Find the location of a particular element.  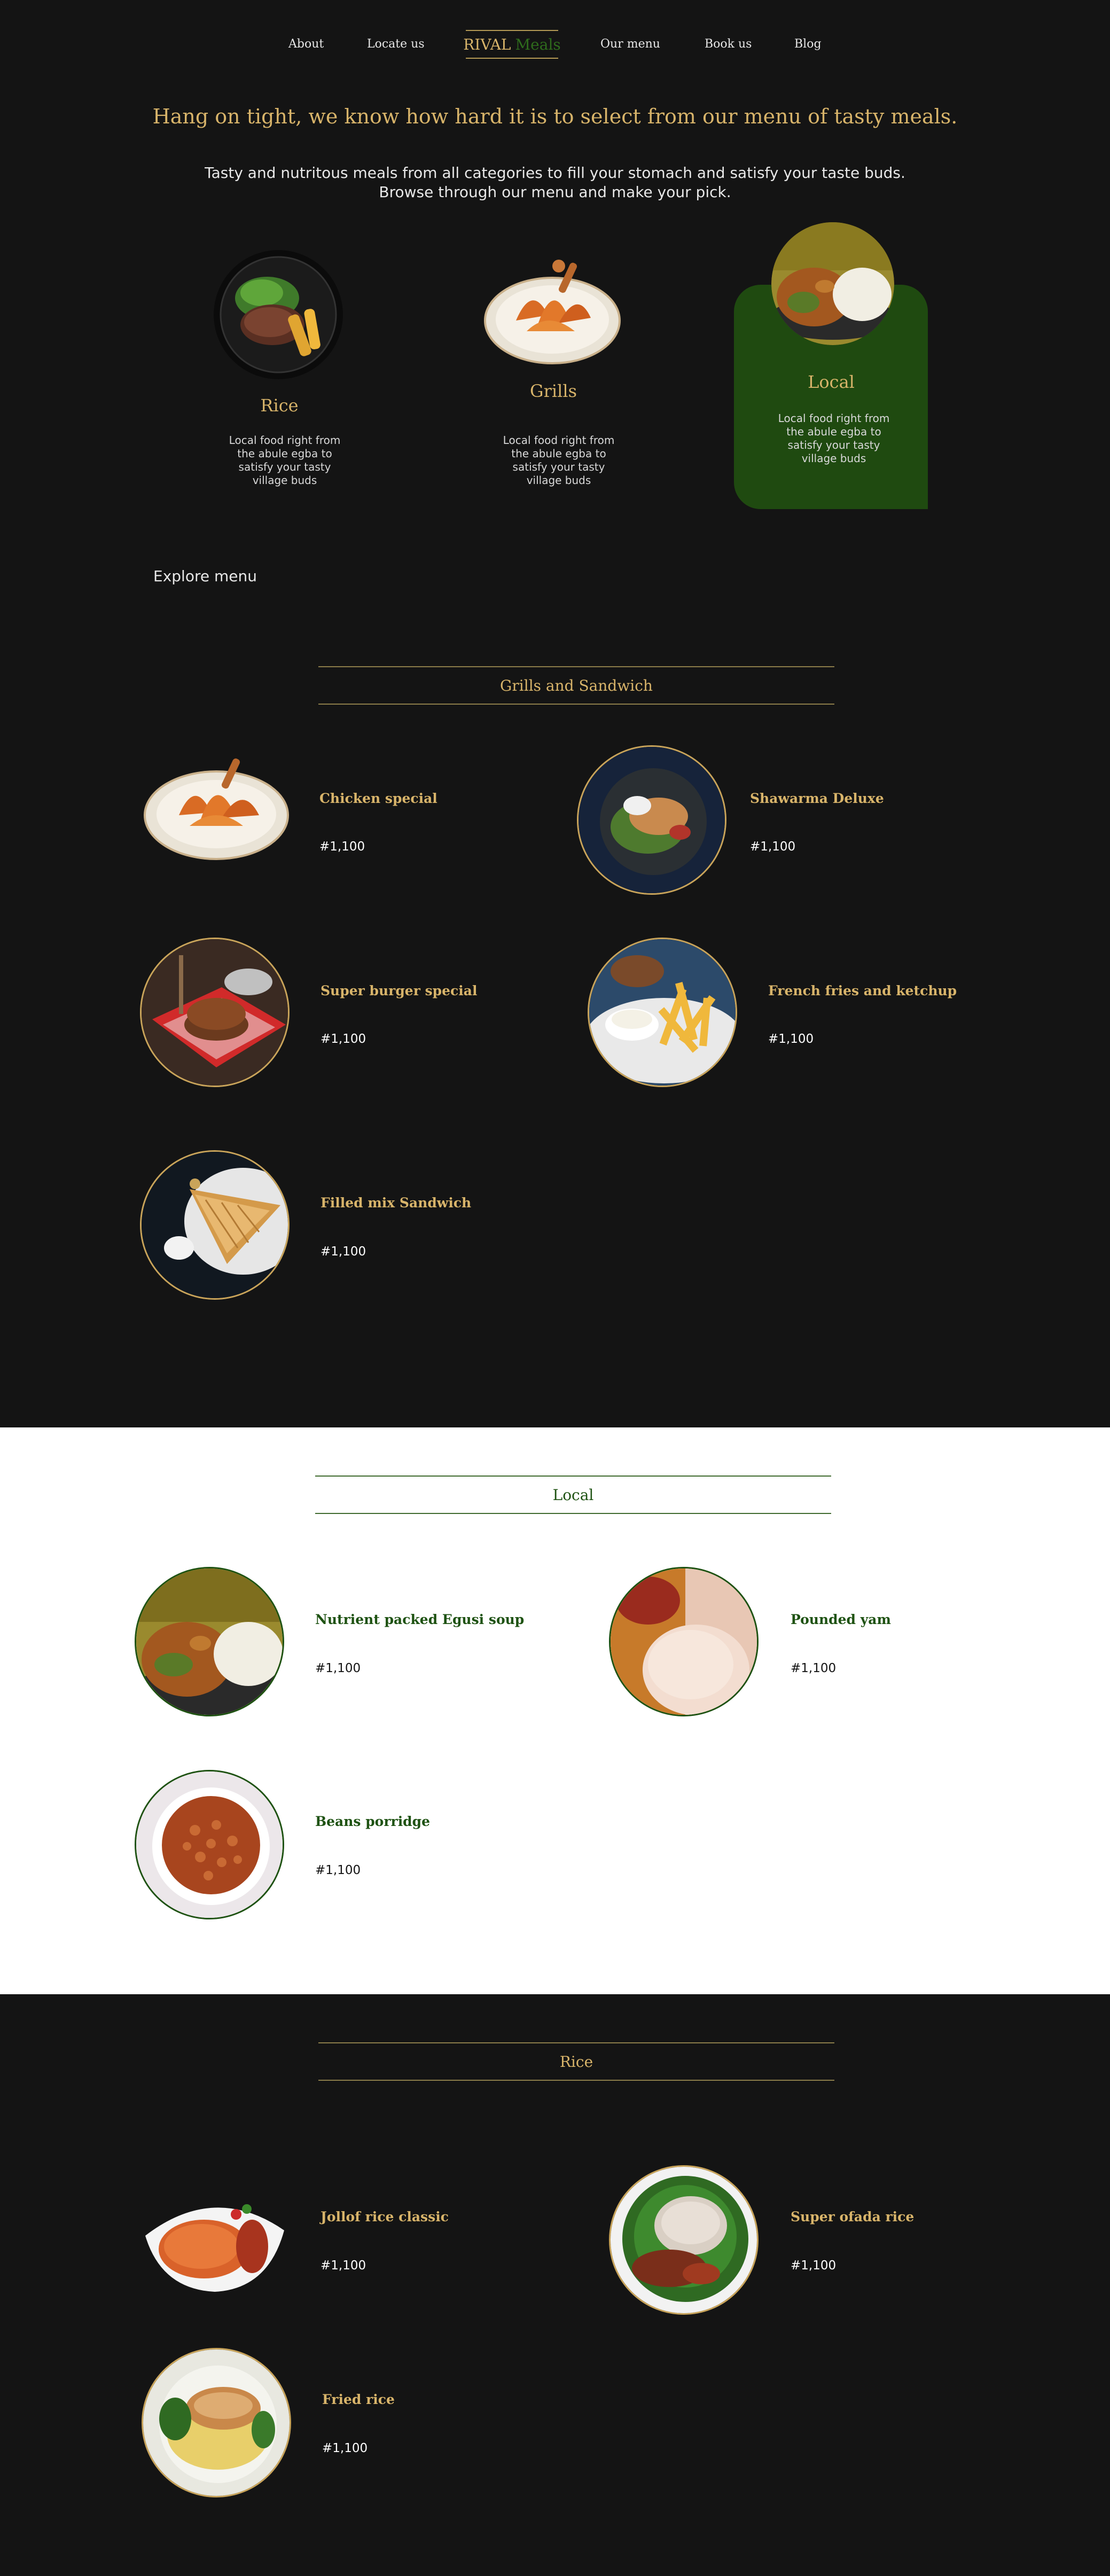

menu-item-name: Filled mix Sandwich is located at coordinates (396, 1203).